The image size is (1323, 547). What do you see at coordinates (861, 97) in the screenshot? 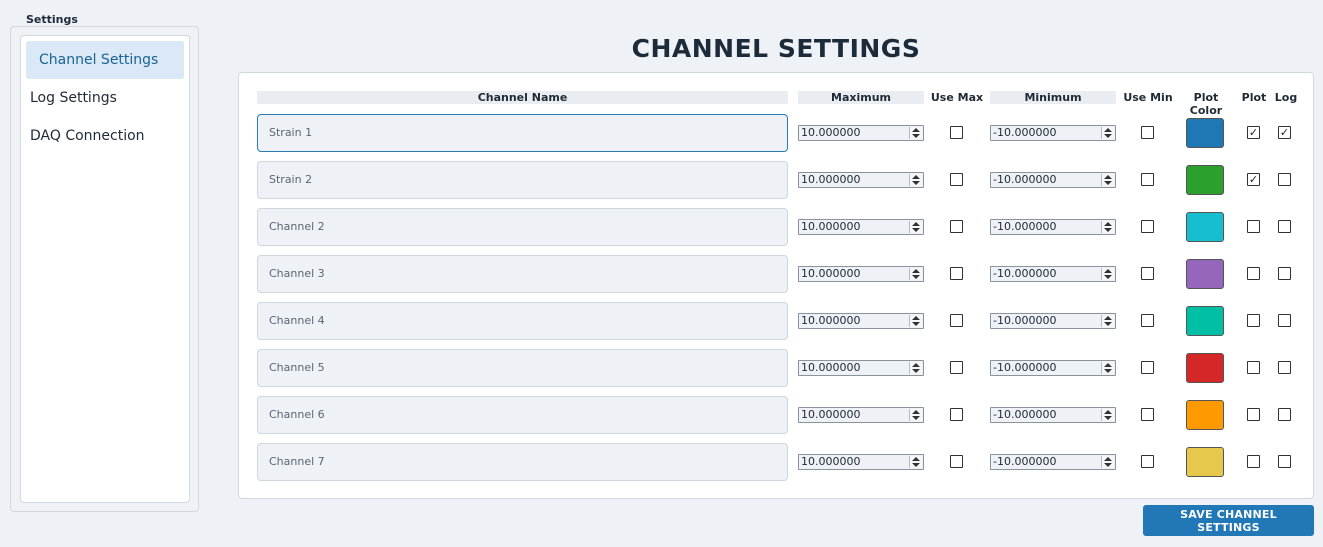
I see `header-maximum: Maximum` at bounding box center [861, 97].